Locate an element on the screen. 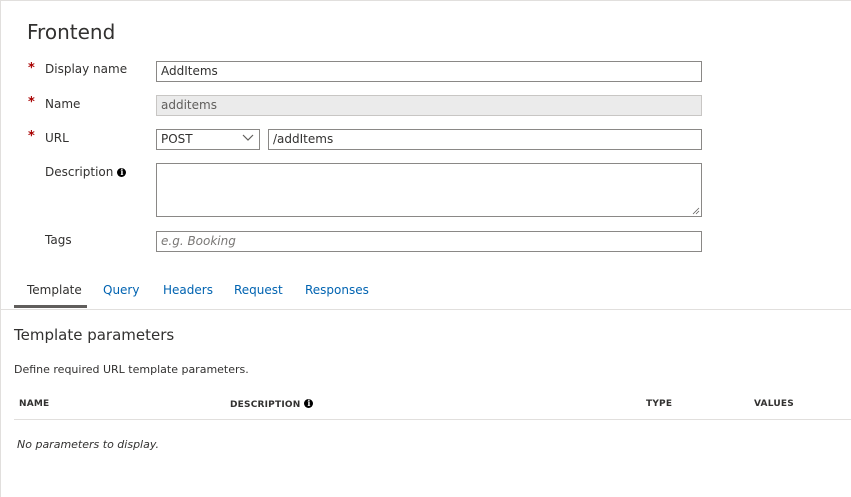  template-parameters-description: Define required URL template parameters. is located at coordinates (131, 369).